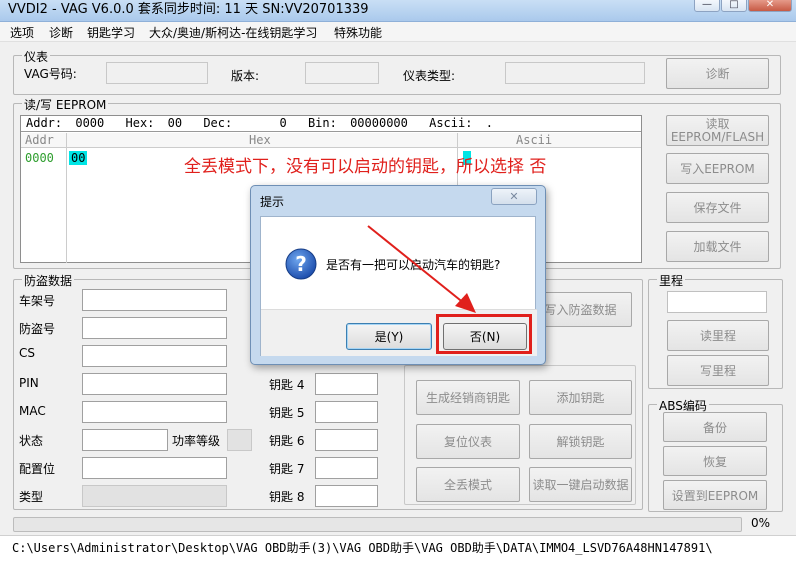  I want to click on addr-column-header: Addr, so click(39, 140).